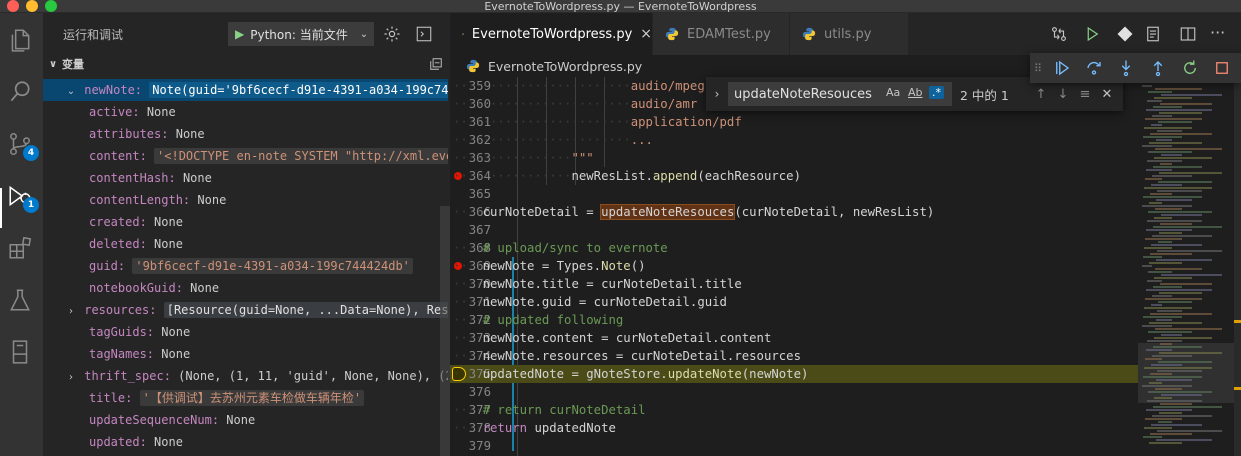 The height and width of the screenshot is (456, 1241). What do you see at coordinates (794, 158) in the screenshot?
I see `code-line: 363 ················"""` at bounding box center [794, 158].